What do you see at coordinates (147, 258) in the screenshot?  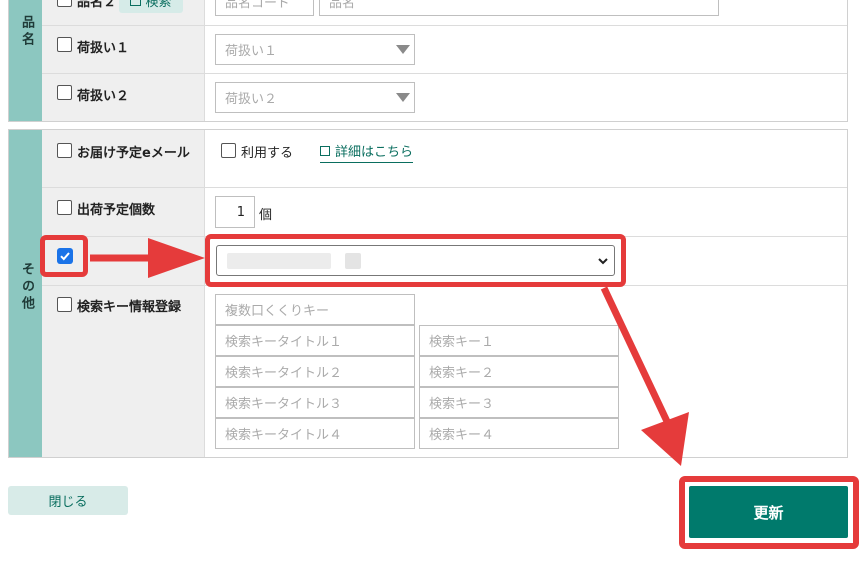 I see `arrow-right-icon` at bounding box center [147, 258].